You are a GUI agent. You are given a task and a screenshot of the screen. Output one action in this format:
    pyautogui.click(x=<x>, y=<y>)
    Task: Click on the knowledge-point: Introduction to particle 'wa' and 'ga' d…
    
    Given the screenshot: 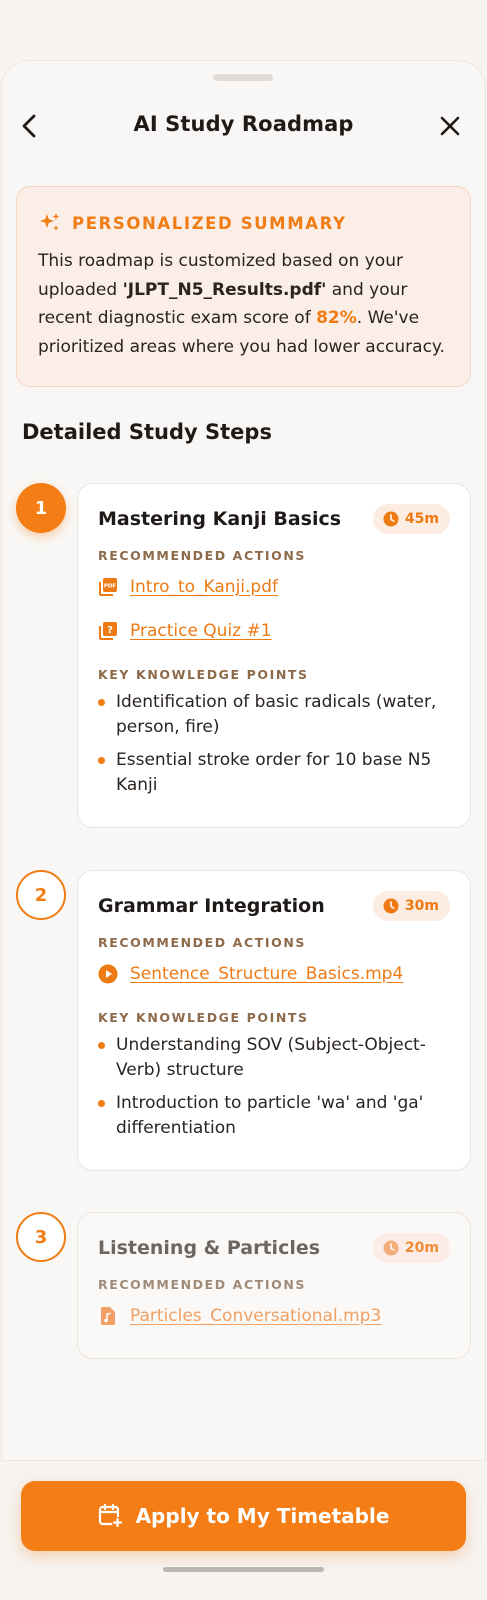 What is the action you would take?
    pyautogui.click(x=274, y=1116)
    